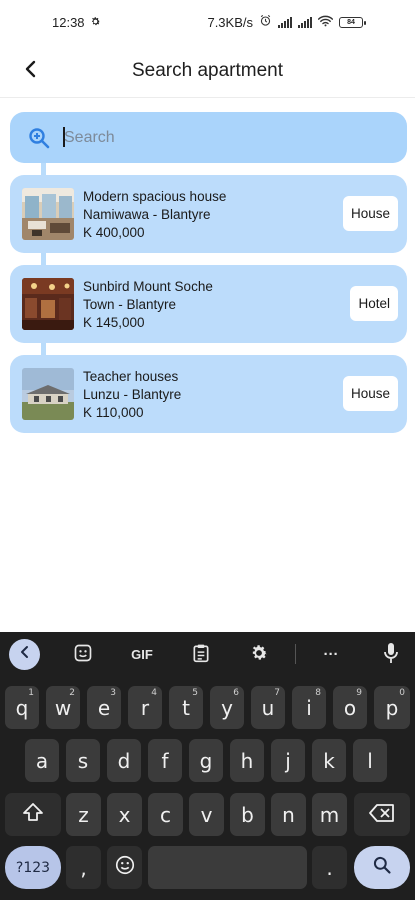 The height and width of the screenshot is (900, 415). What do you see at coordinates (142, 654) in the screenshot?
I see `gif-button: GIF` at bounding box center [142, 654].